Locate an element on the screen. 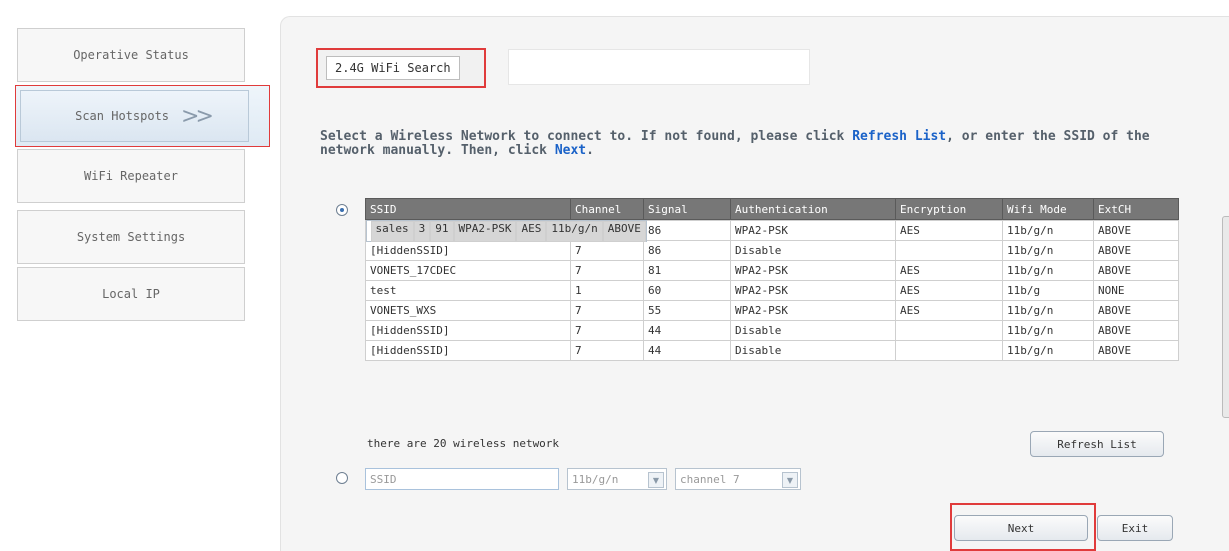 The height and width of the screenshot is (551, 1229). sidebar-item-operative-status: Operative Status is located at coordinates (131, 55).